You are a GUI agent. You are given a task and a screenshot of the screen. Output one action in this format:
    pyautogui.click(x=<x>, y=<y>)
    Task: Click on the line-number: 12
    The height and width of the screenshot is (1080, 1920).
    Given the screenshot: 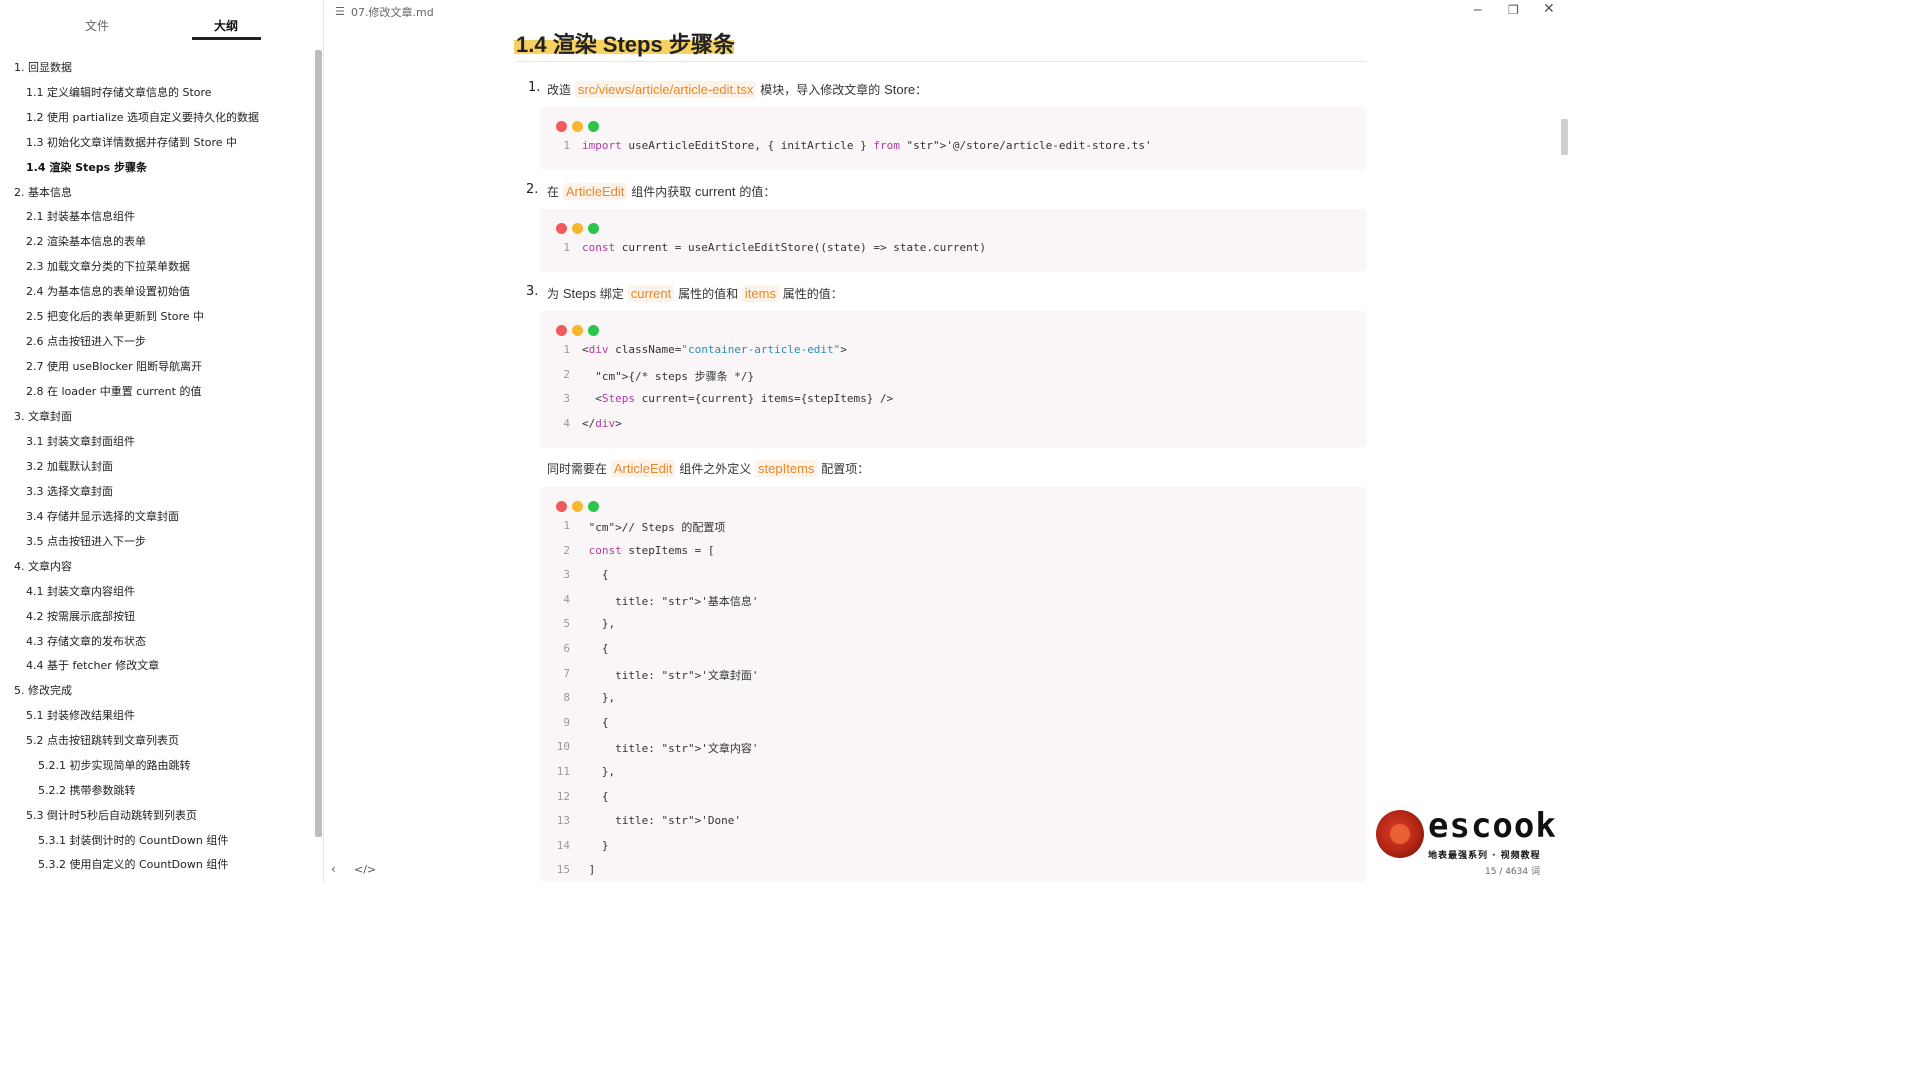 What is the action you would take?
    pyautogui.click(x=563, y=796)
    